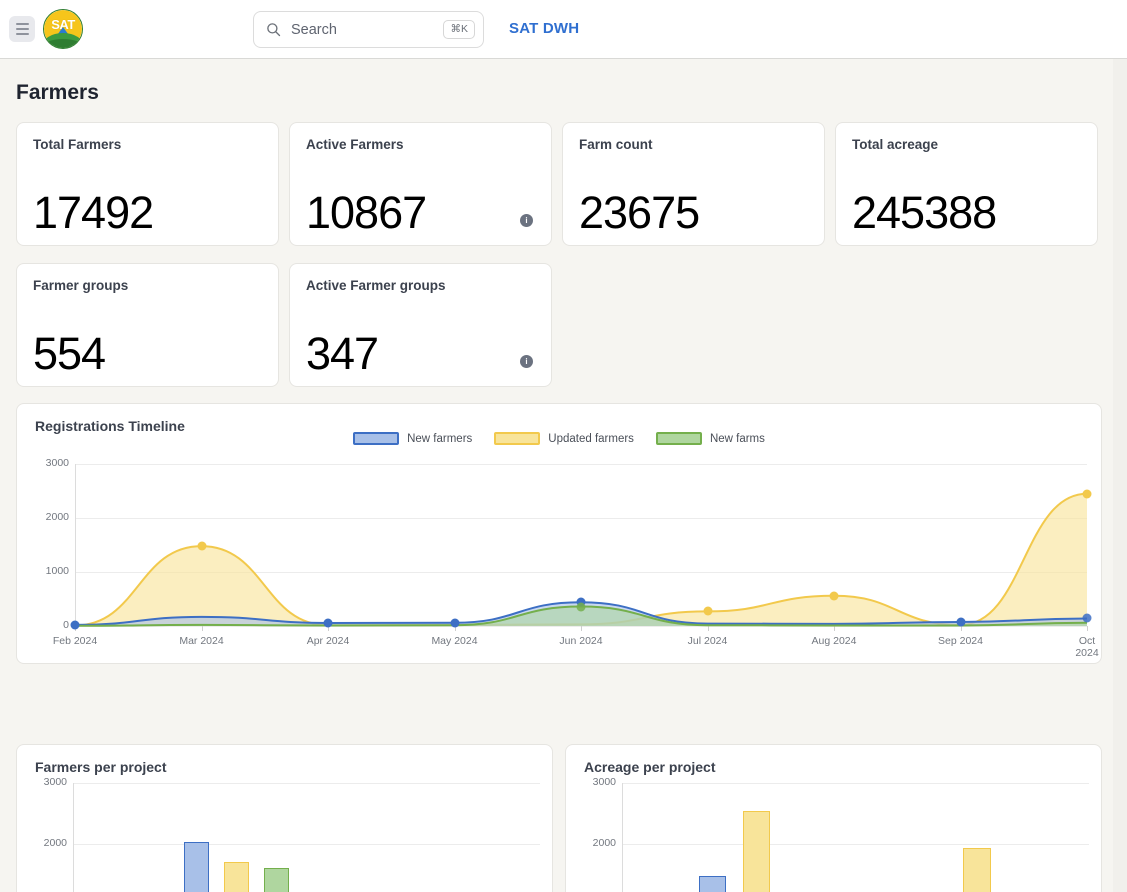  I want to click on kpi-value: 245388, so click(924, 212).